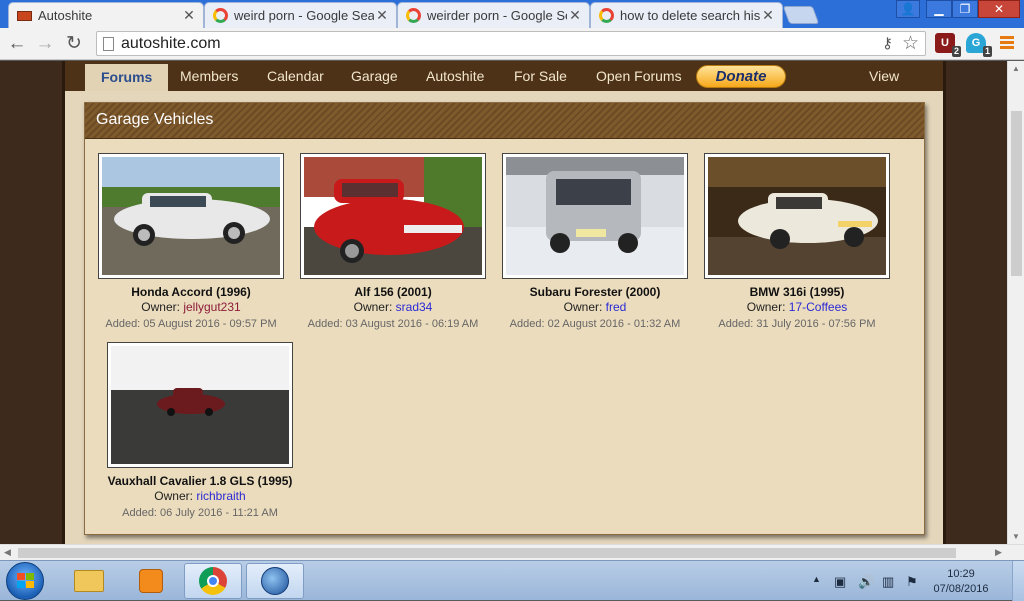 Image resolution: width=1024 pixels, height=601 pixels. I want to click on tab-google-search-1: weird porn - Google Searc ✕, so click(300, 15).